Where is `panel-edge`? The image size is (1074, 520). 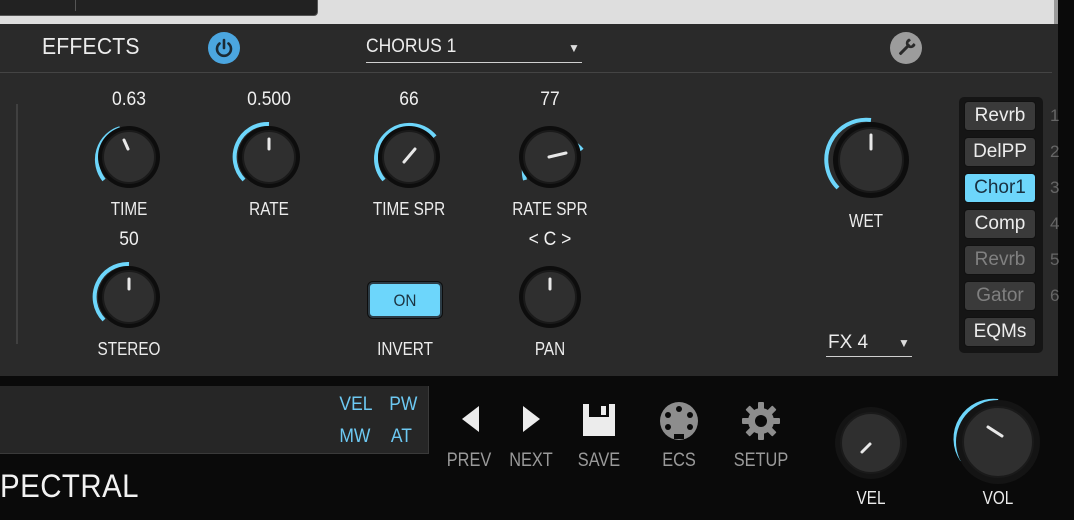 panel-edge is located at coordinates (1056, 12).